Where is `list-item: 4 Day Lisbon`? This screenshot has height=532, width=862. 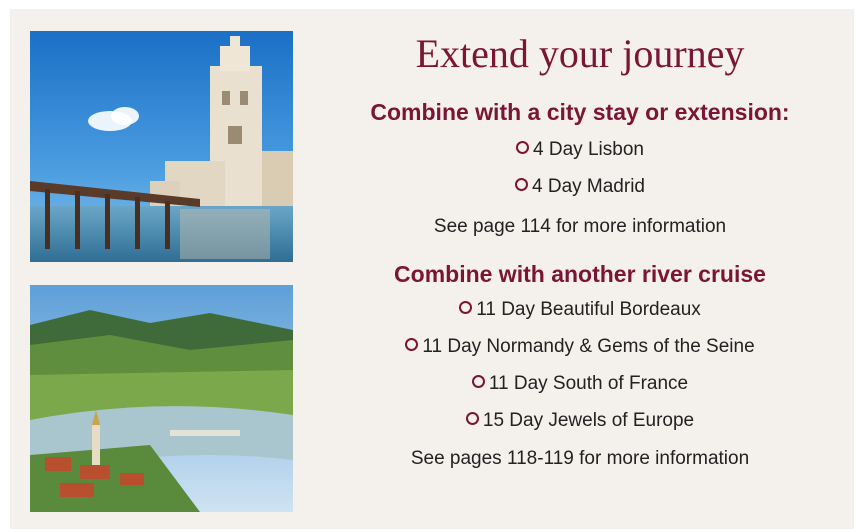
list-item: 4 Day Lisbon is located at coordinates (580, 149).